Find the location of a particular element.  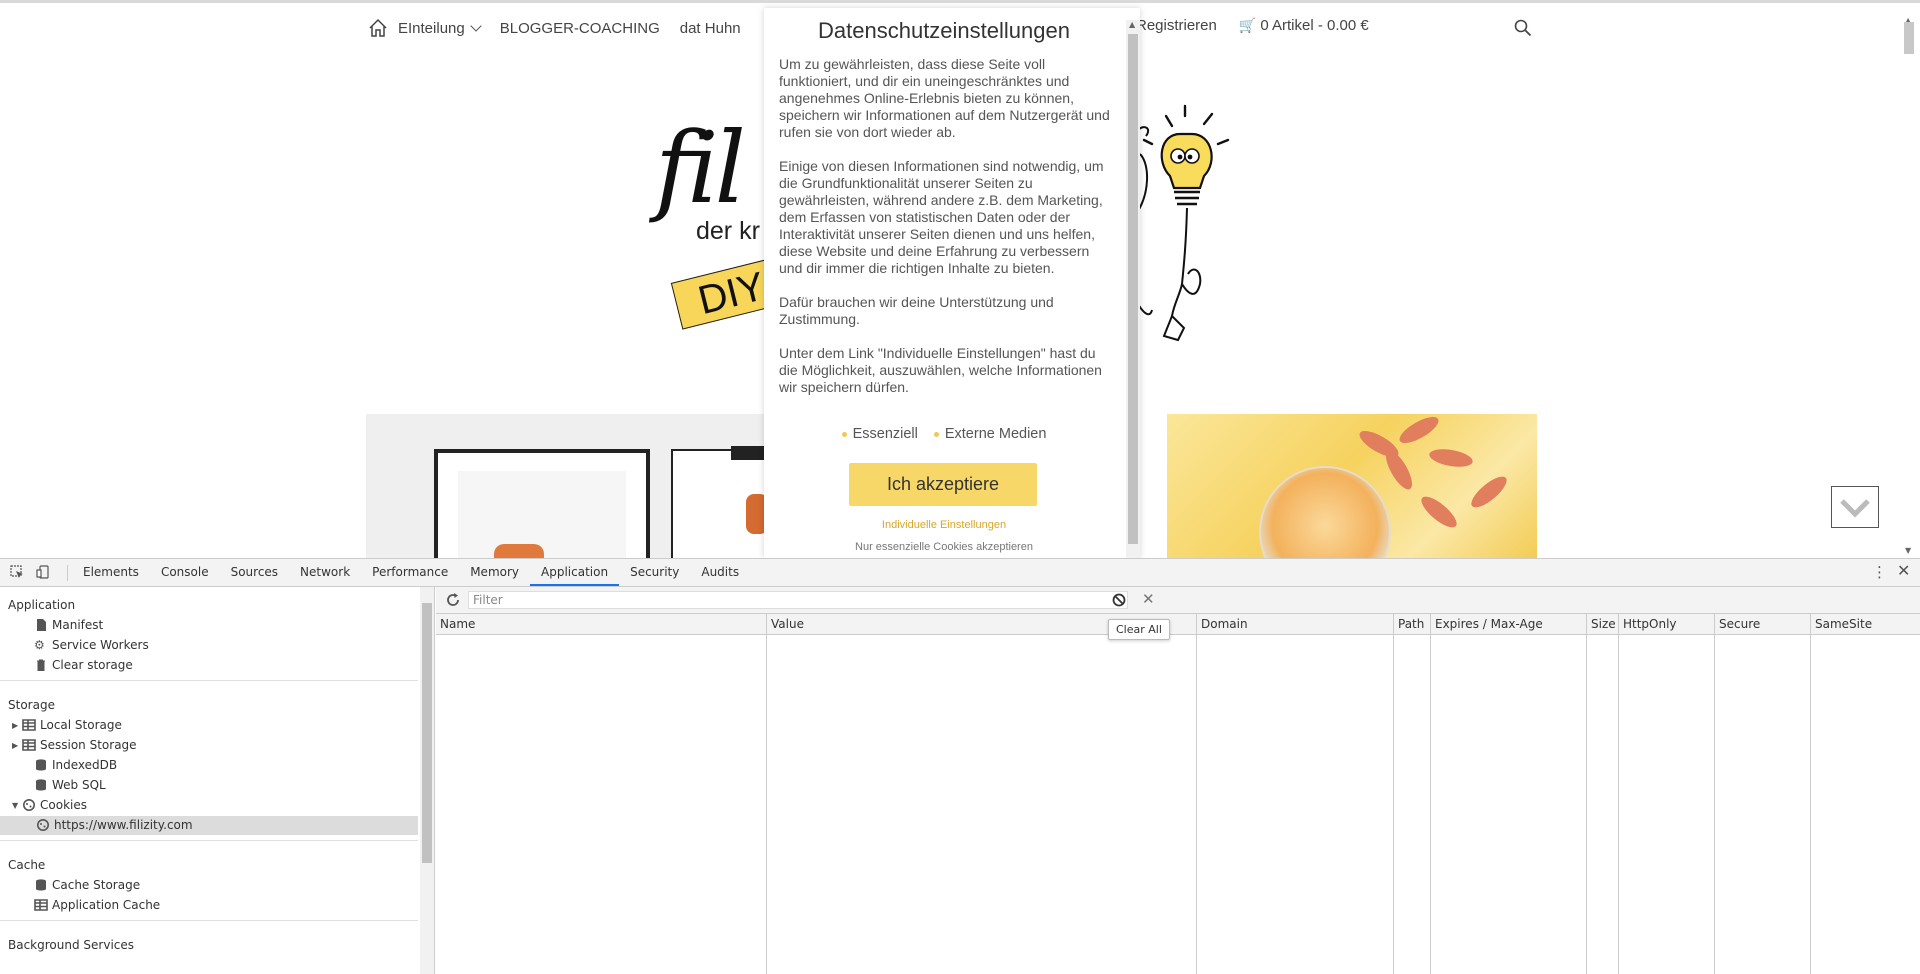

tab-network: Network is located at coordinates (325, 572).